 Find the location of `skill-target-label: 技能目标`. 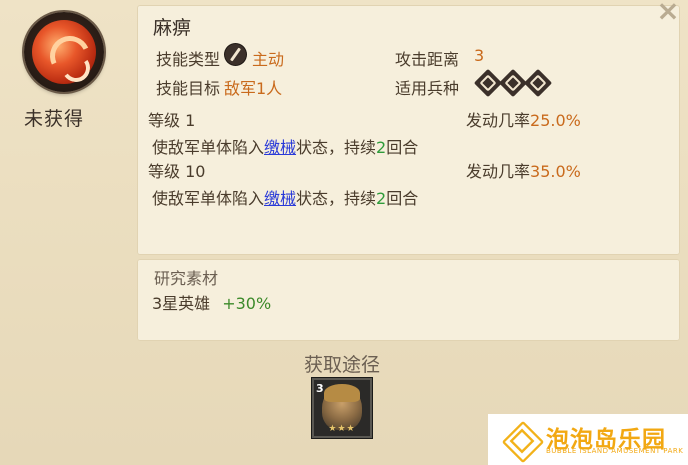

skill-target-label: 技能目标 is located at coordinates (188, 88).